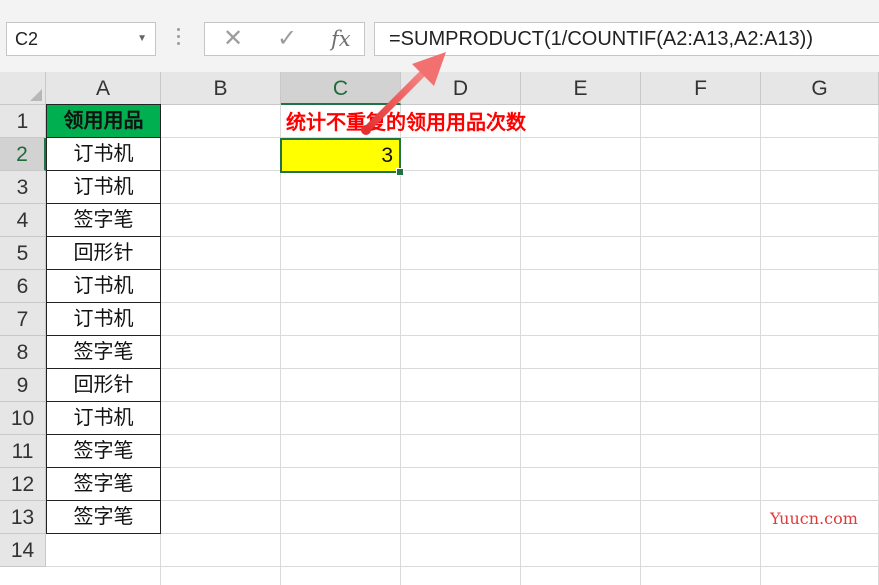 The image size is (879, 585). I want to click on cell-a3: 订书机, so click(103, 187).